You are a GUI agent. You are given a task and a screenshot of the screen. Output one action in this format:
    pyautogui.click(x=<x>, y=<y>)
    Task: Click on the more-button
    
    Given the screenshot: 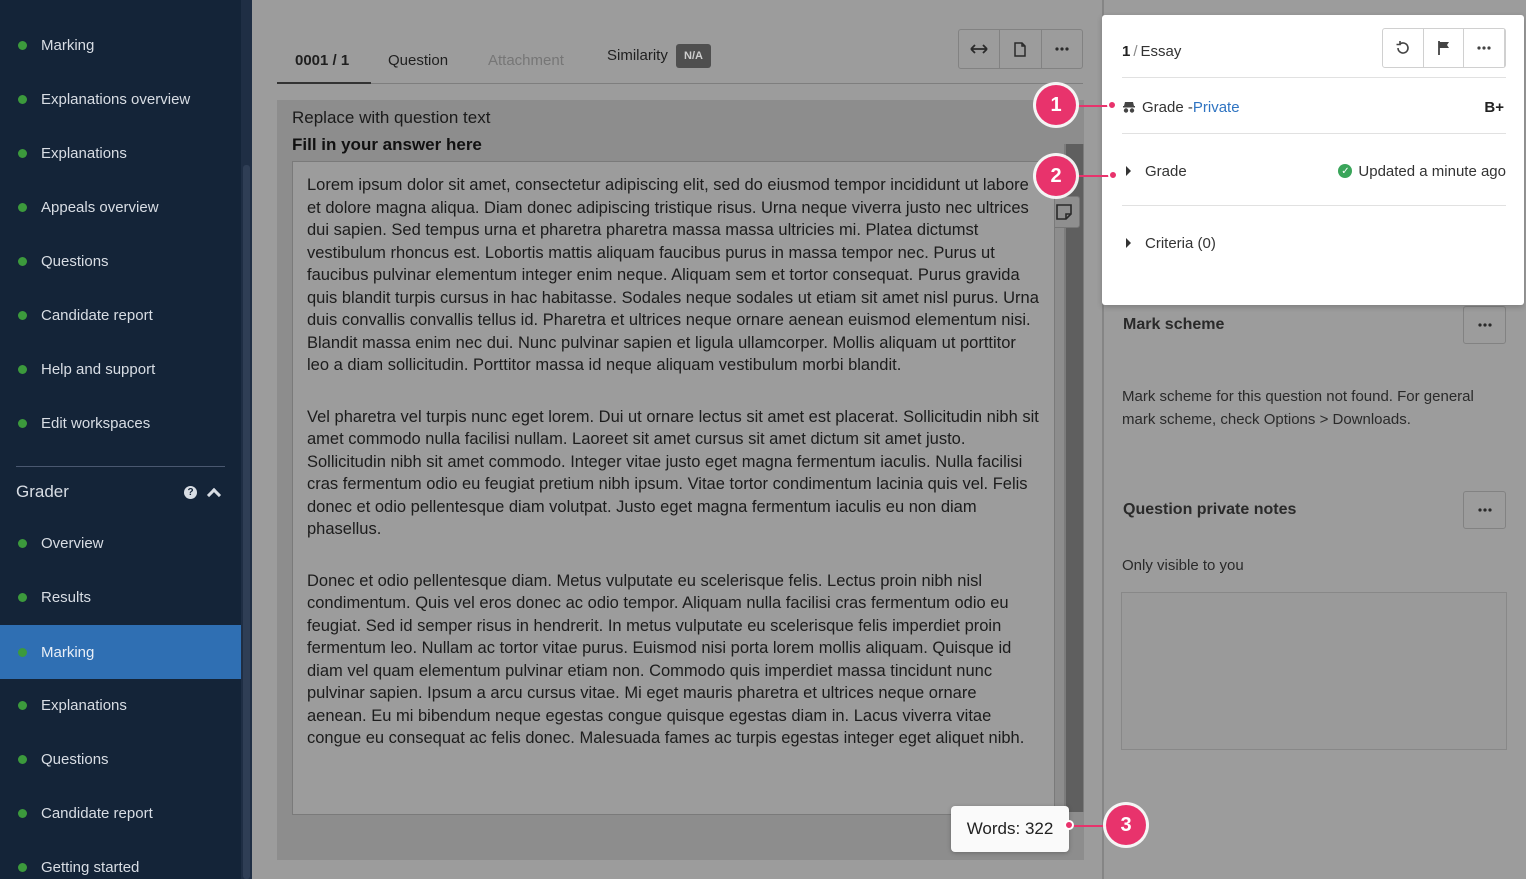 What is the action you would take?
    pyautogui.click(x=1062, y=49)
    